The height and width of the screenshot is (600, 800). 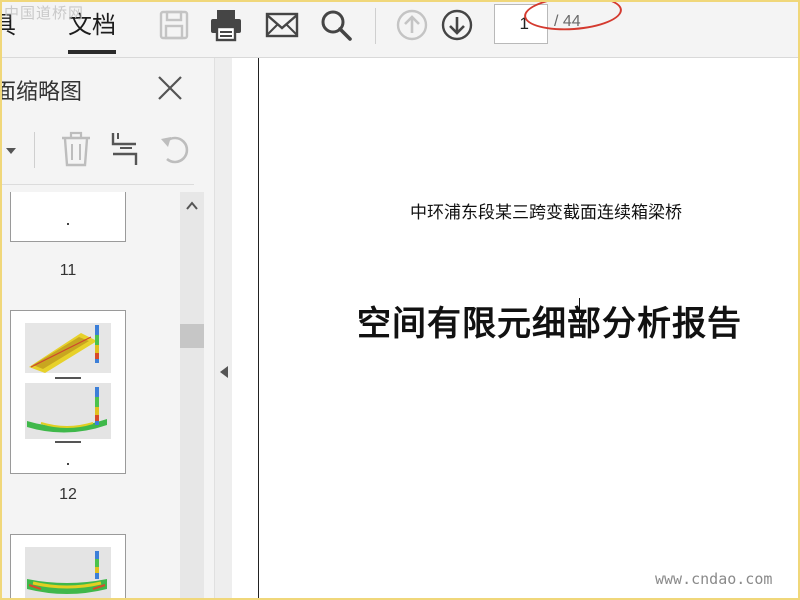 I want to click on document-subtitle: 中环浦东段某三跨变截面连续箱梁桥, so click(x=546, y=213).